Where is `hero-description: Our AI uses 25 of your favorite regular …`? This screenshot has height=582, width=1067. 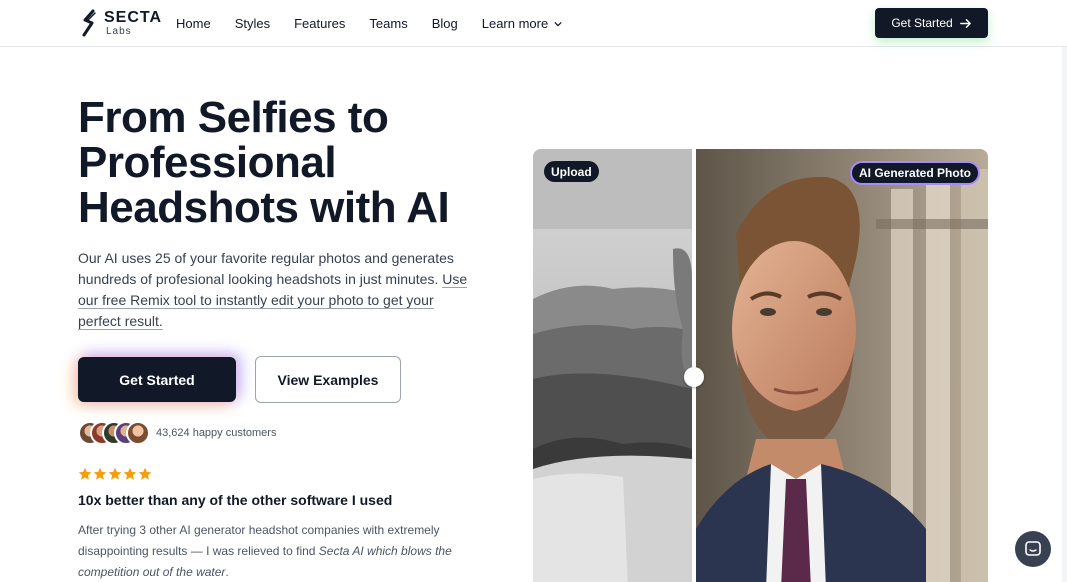
hero-description: Our AI uses 25 of your favorite regular … is located at coordinates (278, 290).